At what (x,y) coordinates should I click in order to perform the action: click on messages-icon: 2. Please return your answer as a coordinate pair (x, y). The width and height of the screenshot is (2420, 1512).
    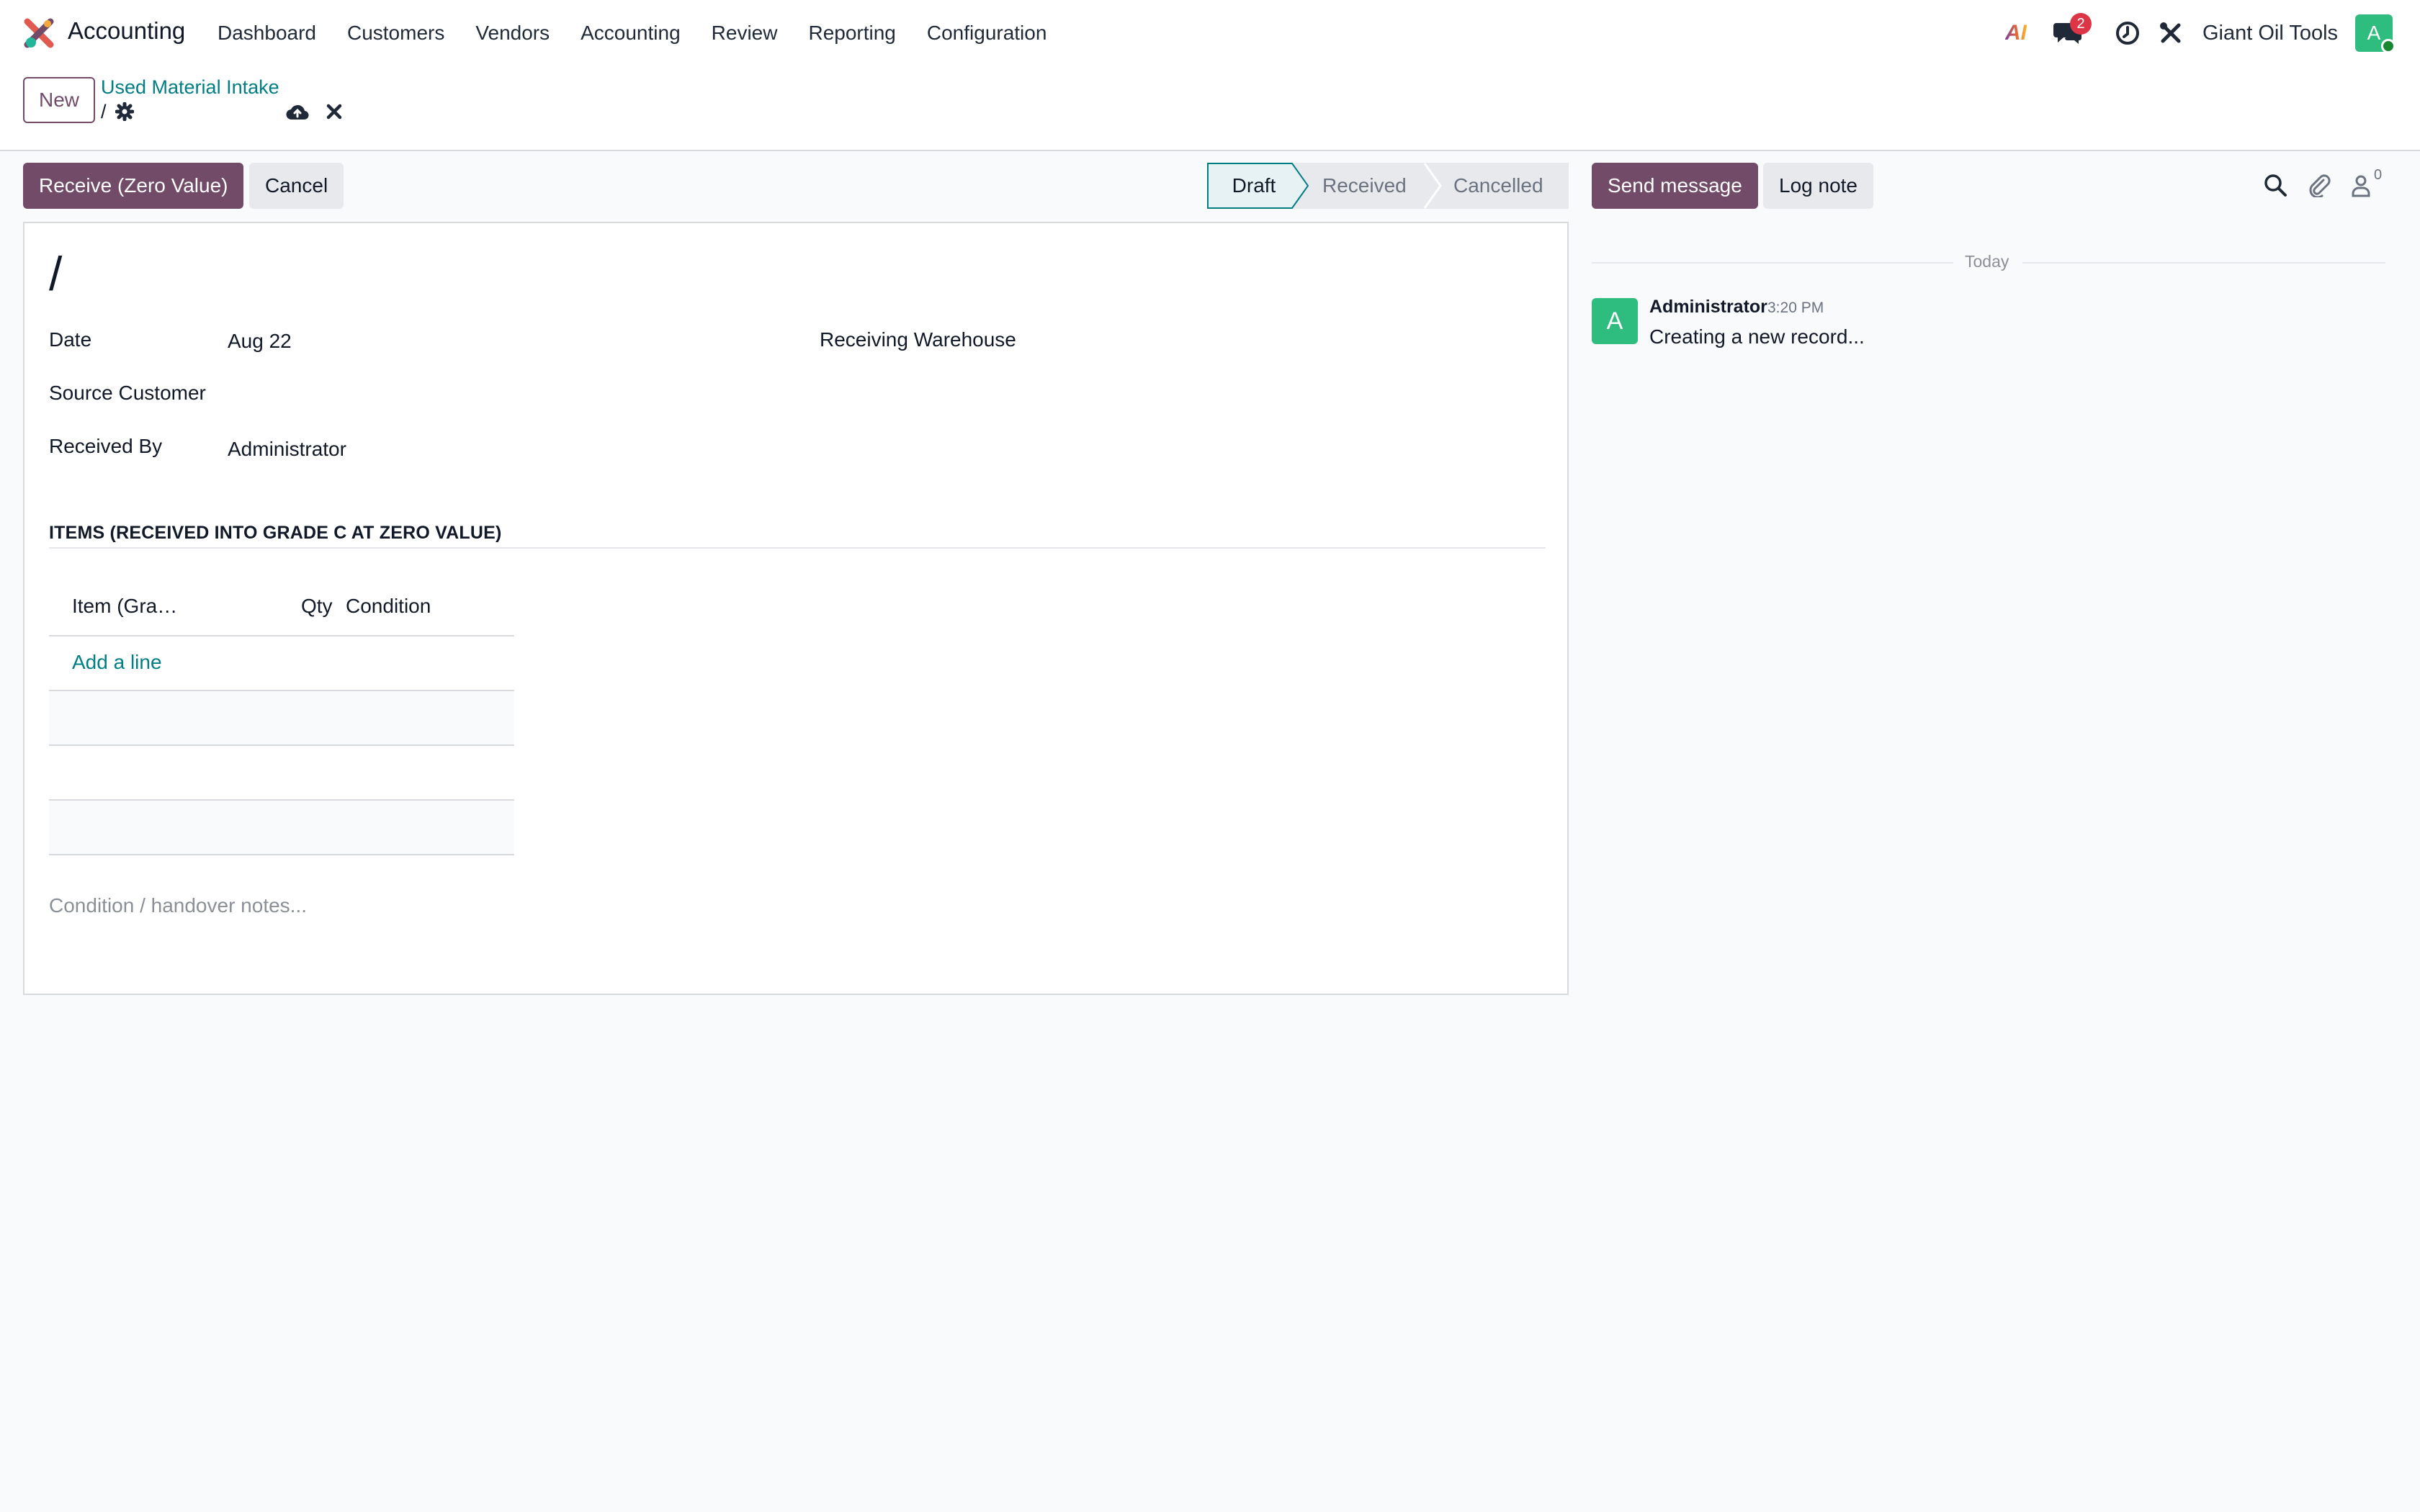
    Looking at the image, I should click on (2071, 32).